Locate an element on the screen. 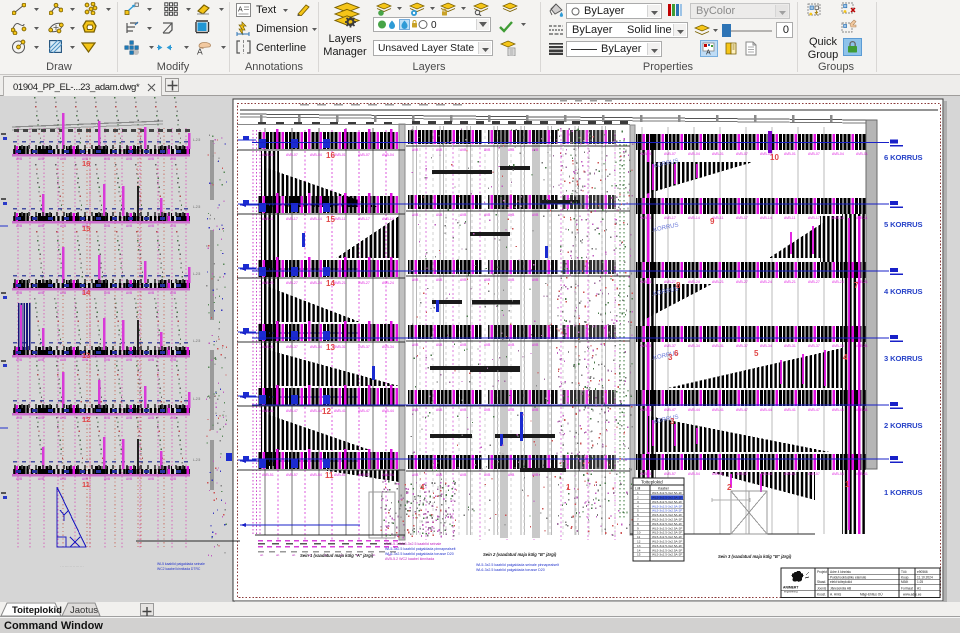 The image size is (960, 633). svg-text: AVB-27 is located at coordinates (292, 283).